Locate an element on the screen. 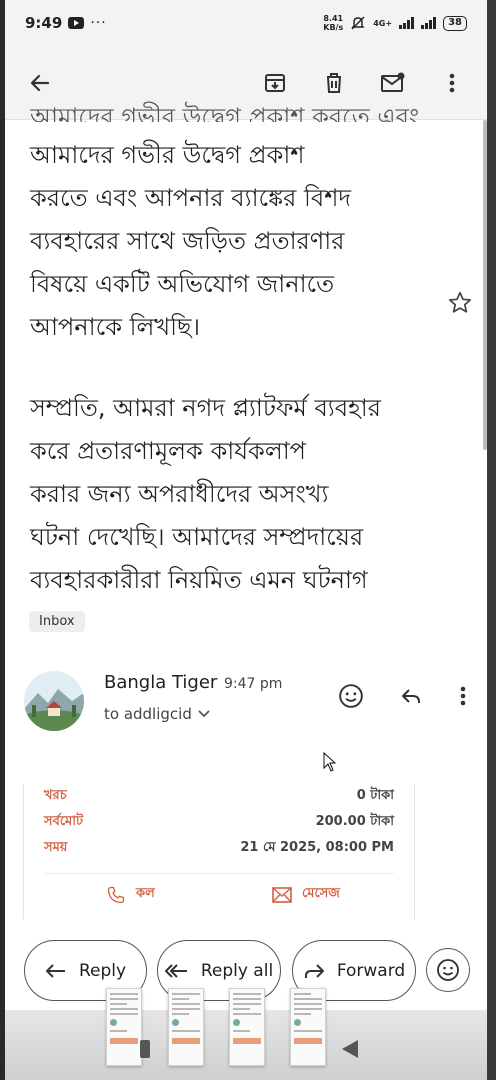  recipient-line: to addligcid is located at coordinates (148, 714).